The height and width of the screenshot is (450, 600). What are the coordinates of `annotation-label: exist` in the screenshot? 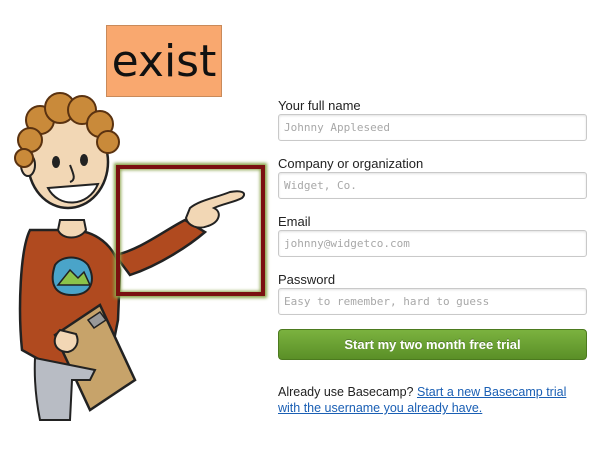 It's located at (164, 61).